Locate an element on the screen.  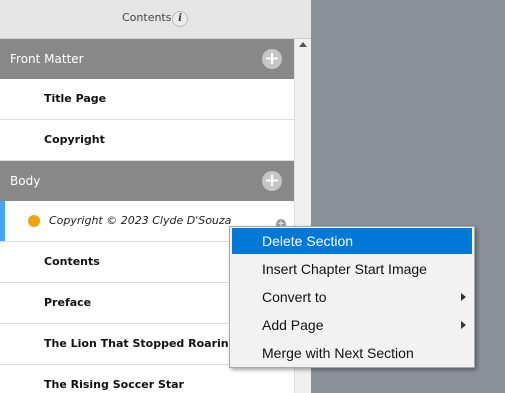
item-label: The Rising Soccer Star is located at coordinates (114, 384).